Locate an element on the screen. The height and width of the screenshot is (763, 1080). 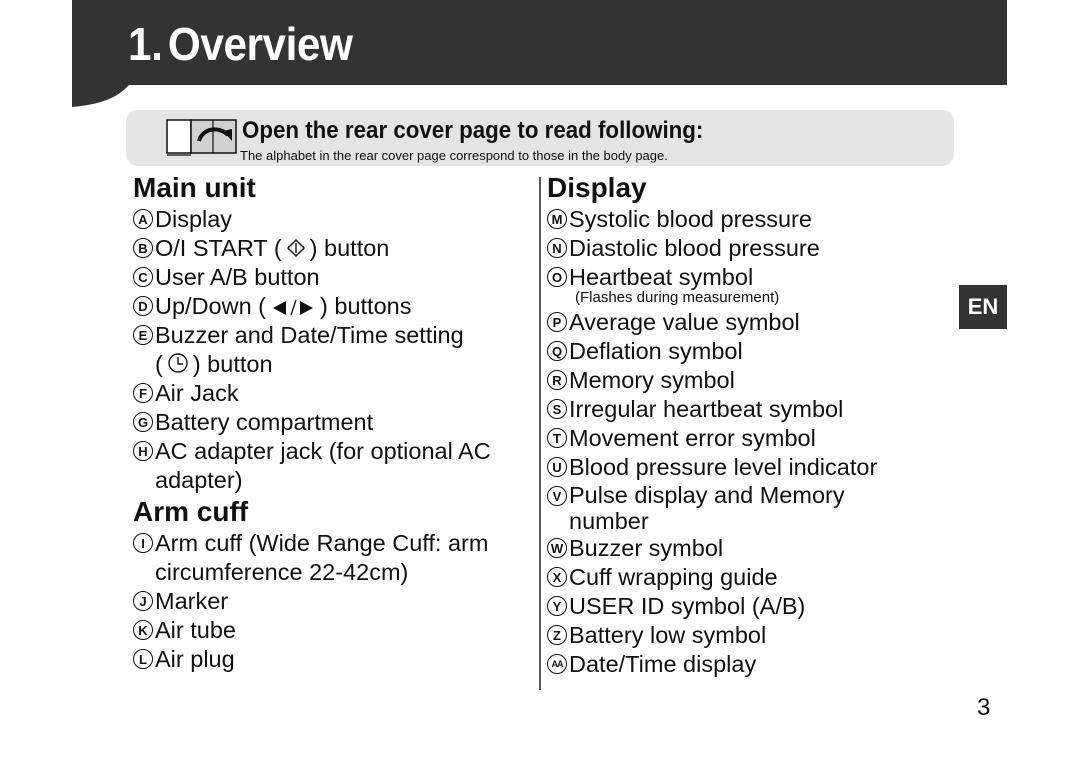
letter-badge: P is located at coordinates (557, 322).